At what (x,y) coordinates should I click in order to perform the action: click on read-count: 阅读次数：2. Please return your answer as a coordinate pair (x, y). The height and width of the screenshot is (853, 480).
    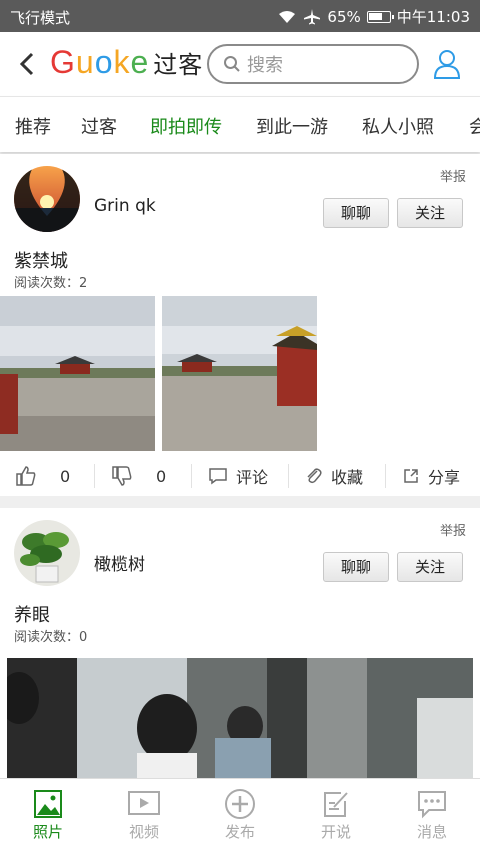
    Looking at the image, I should click on (51, 283).